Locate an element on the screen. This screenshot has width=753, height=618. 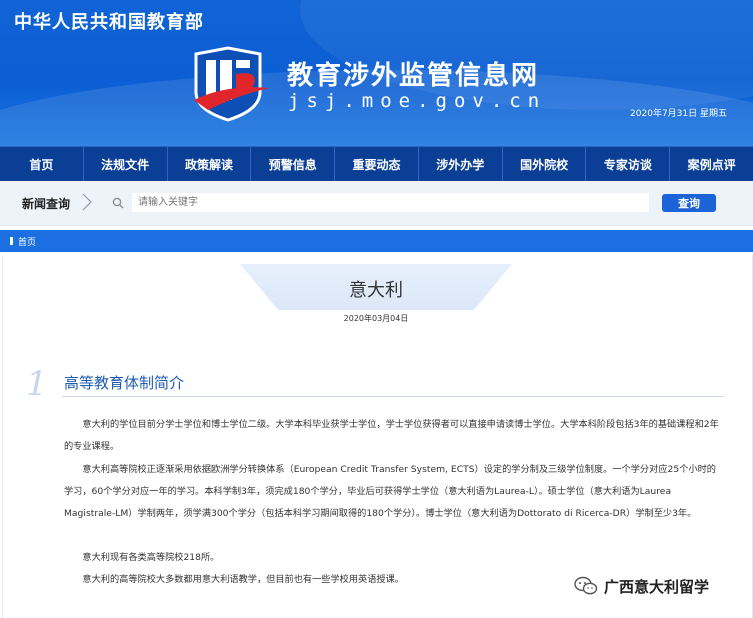
site-logo-icon is located at coordinates (231, 83).